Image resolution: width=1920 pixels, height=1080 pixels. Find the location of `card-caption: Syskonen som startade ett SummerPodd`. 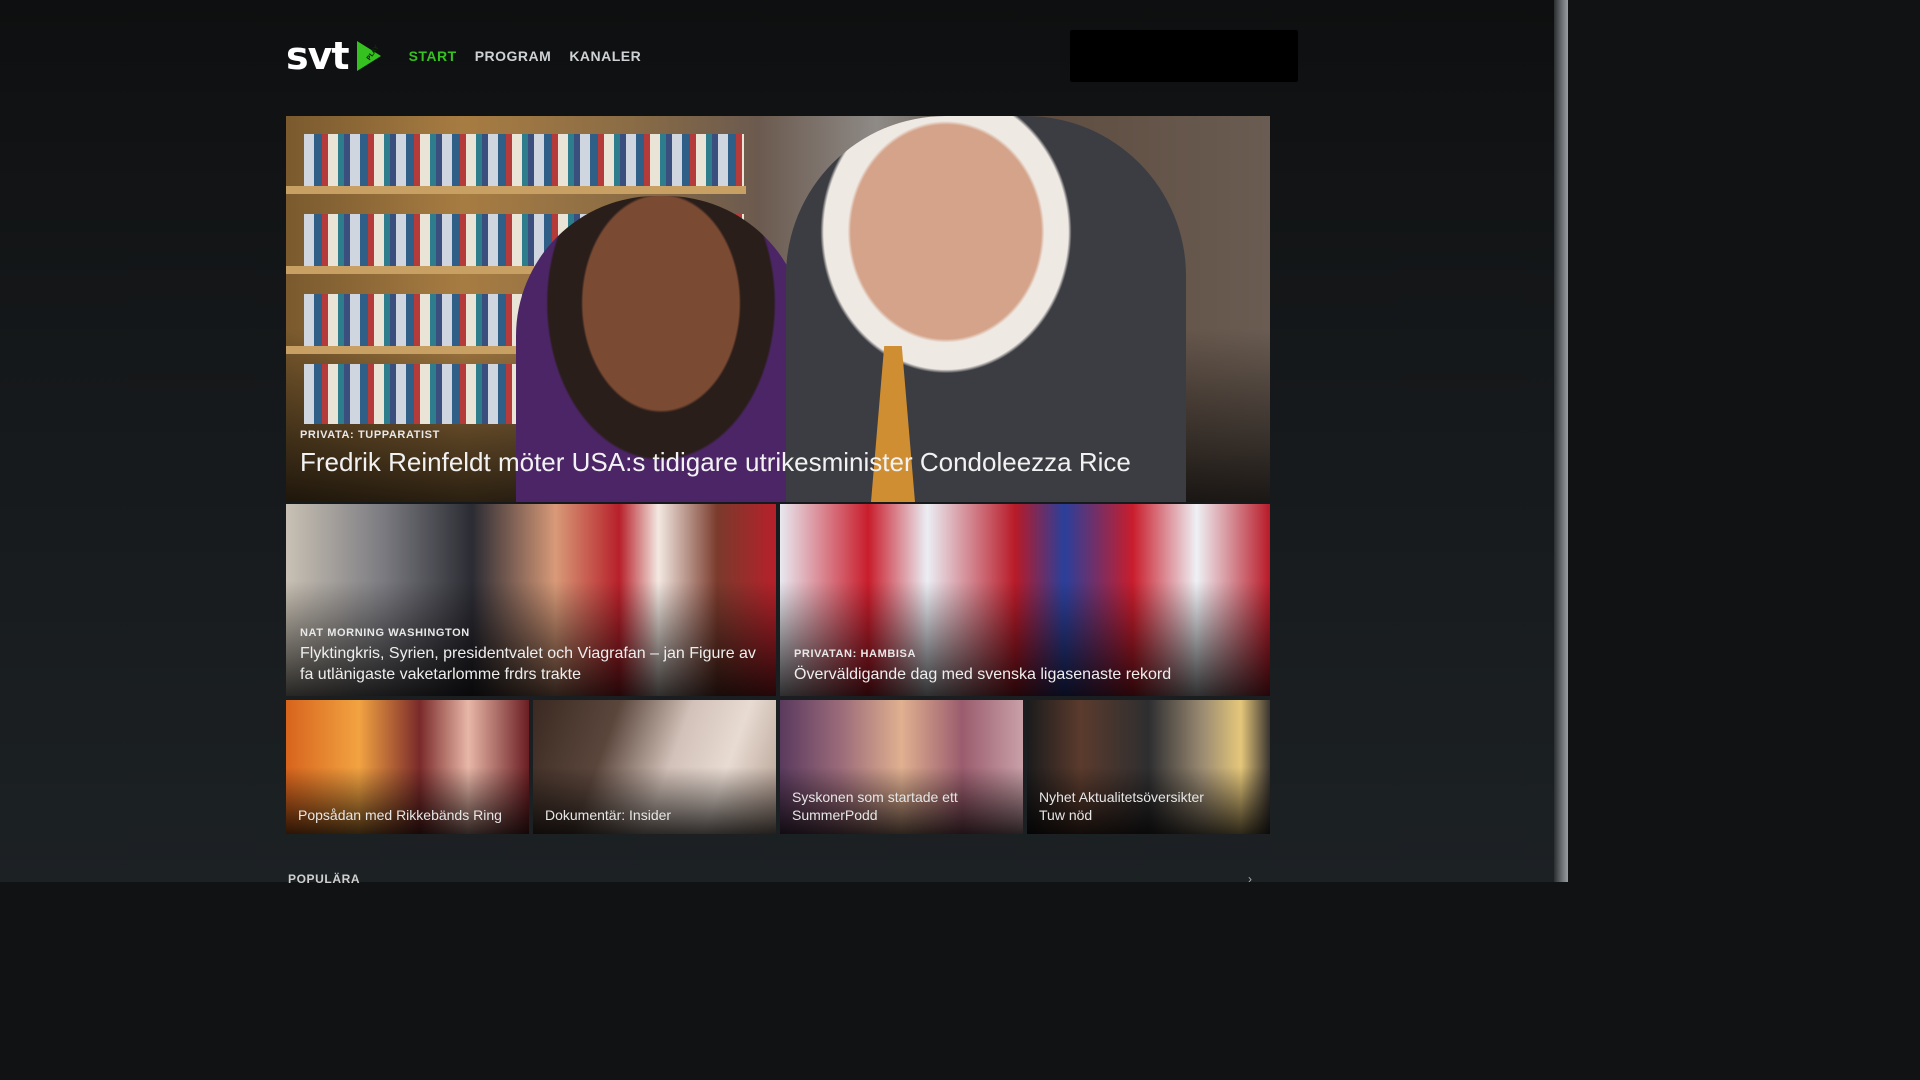

card-caption: Syskonen som startade ett SummerPodd is located at coordinates (902, 806).